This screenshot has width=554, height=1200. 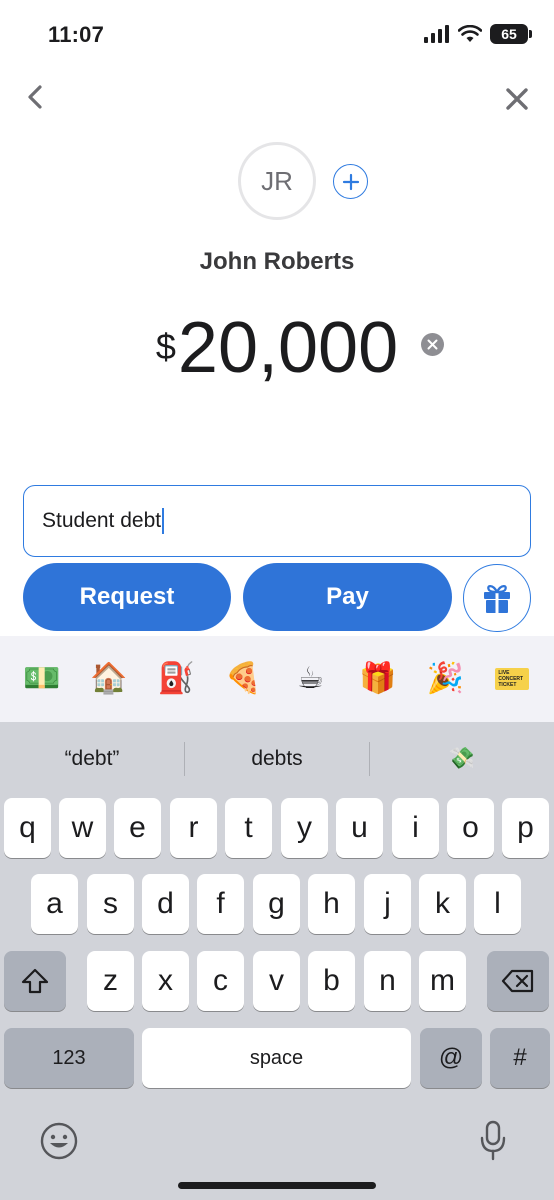 I want to click on key-r: r, so click(x=193, y=828).